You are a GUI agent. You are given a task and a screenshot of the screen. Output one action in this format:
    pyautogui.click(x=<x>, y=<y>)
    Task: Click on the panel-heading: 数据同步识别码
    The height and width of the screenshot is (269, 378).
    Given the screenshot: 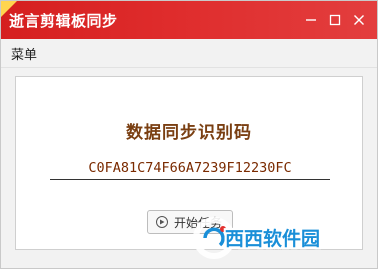 What is the action you would take?
    pyautogui.click(x=189, y=133)
    